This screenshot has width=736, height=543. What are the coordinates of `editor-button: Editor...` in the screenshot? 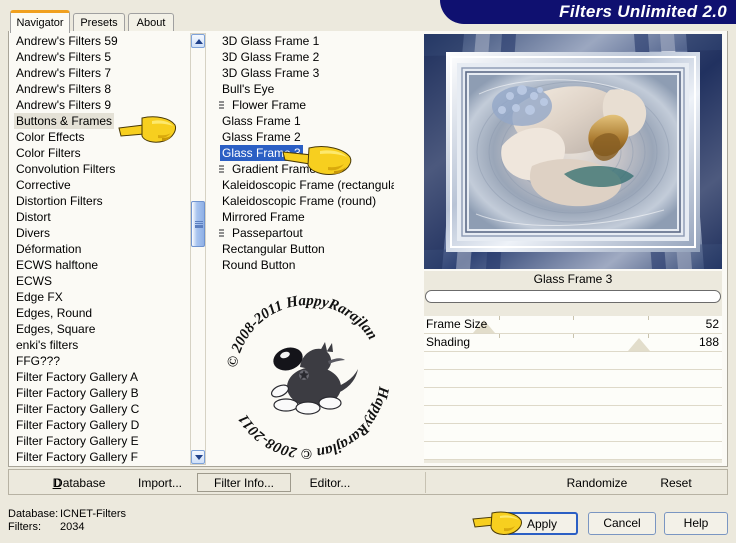 It's located at (330, 482).